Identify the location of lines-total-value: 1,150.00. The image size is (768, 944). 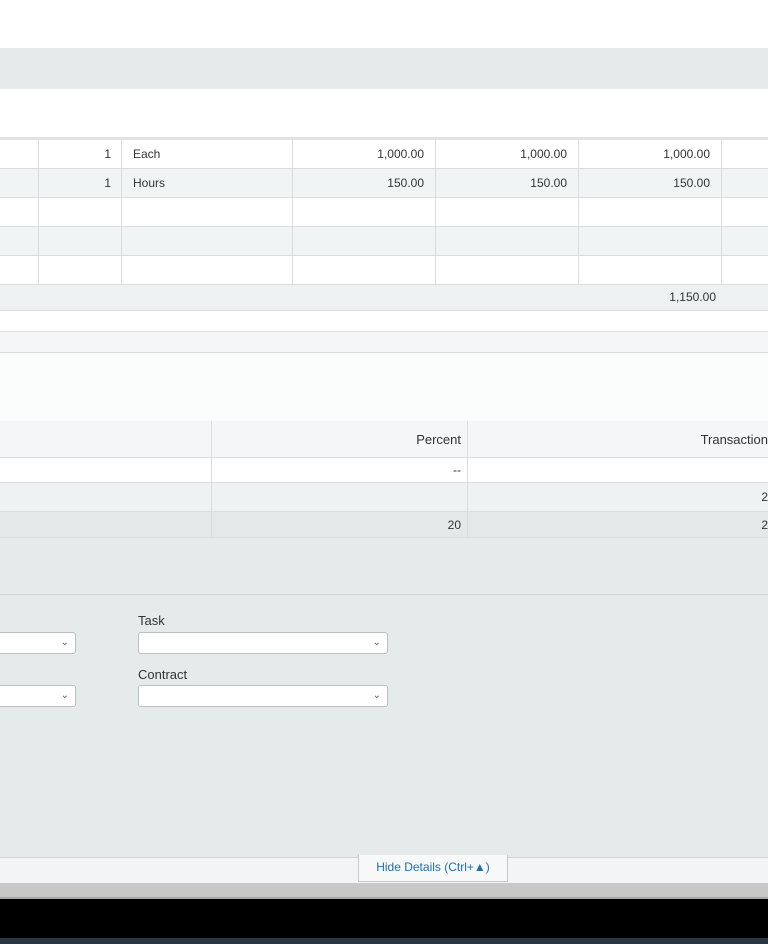
(692, 297).